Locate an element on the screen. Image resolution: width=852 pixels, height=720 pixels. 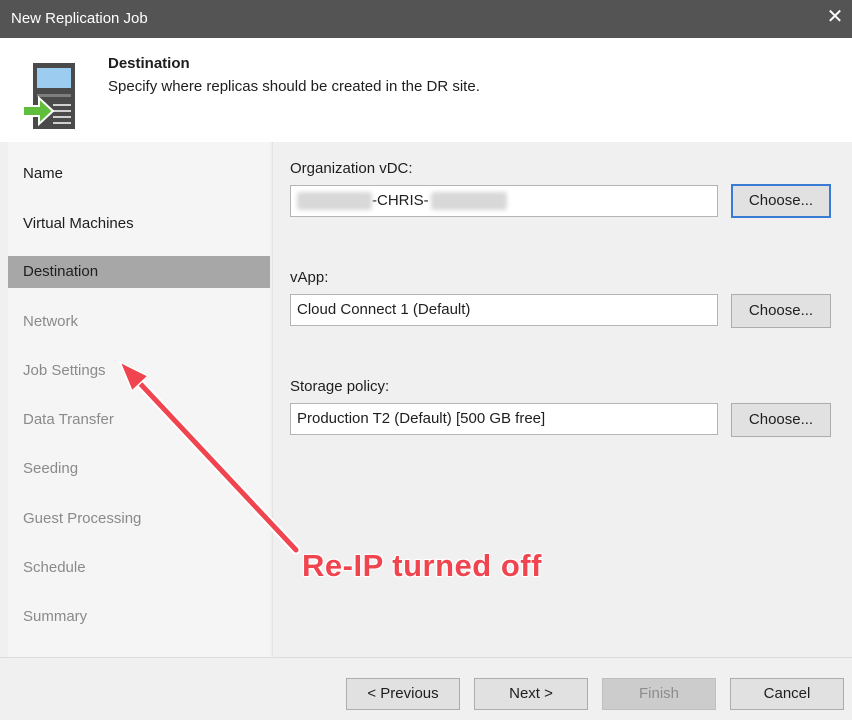
nav-item-network: Network is located at coordinates (139, 322).